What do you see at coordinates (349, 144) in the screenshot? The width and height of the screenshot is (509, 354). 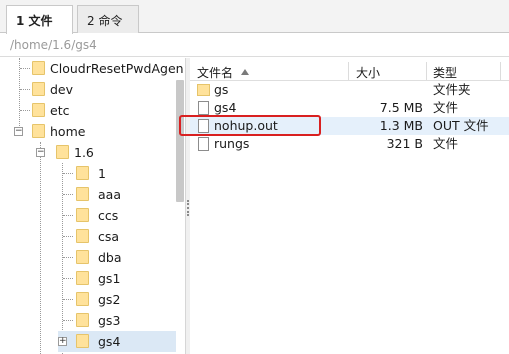 I see `file-row: rungs 321 B 文件` at bounding box center [349, 144].